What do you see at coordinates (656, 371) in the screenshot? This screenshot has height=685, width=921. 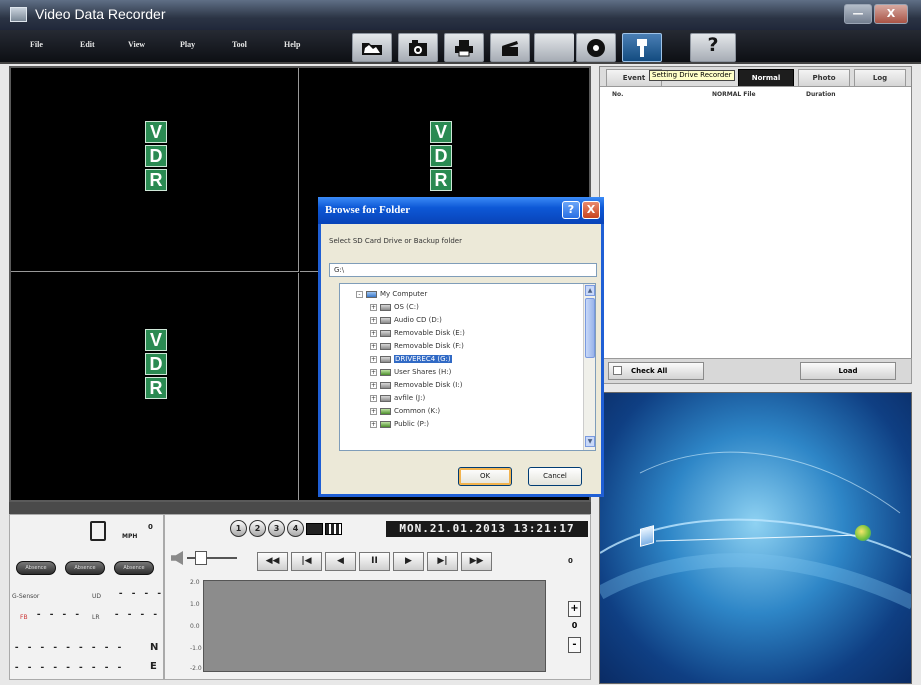 I see `check-all-button: Check All` at bounding box center [656, 371].